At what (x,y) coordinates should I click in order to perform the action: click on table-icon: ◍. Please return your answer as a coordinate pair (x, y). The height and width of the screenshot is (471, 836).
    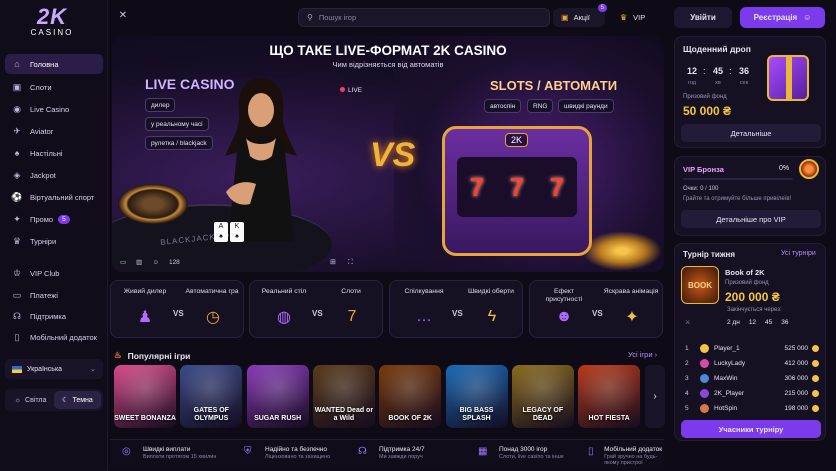
    Looking at the image, I should click on (284, 317).